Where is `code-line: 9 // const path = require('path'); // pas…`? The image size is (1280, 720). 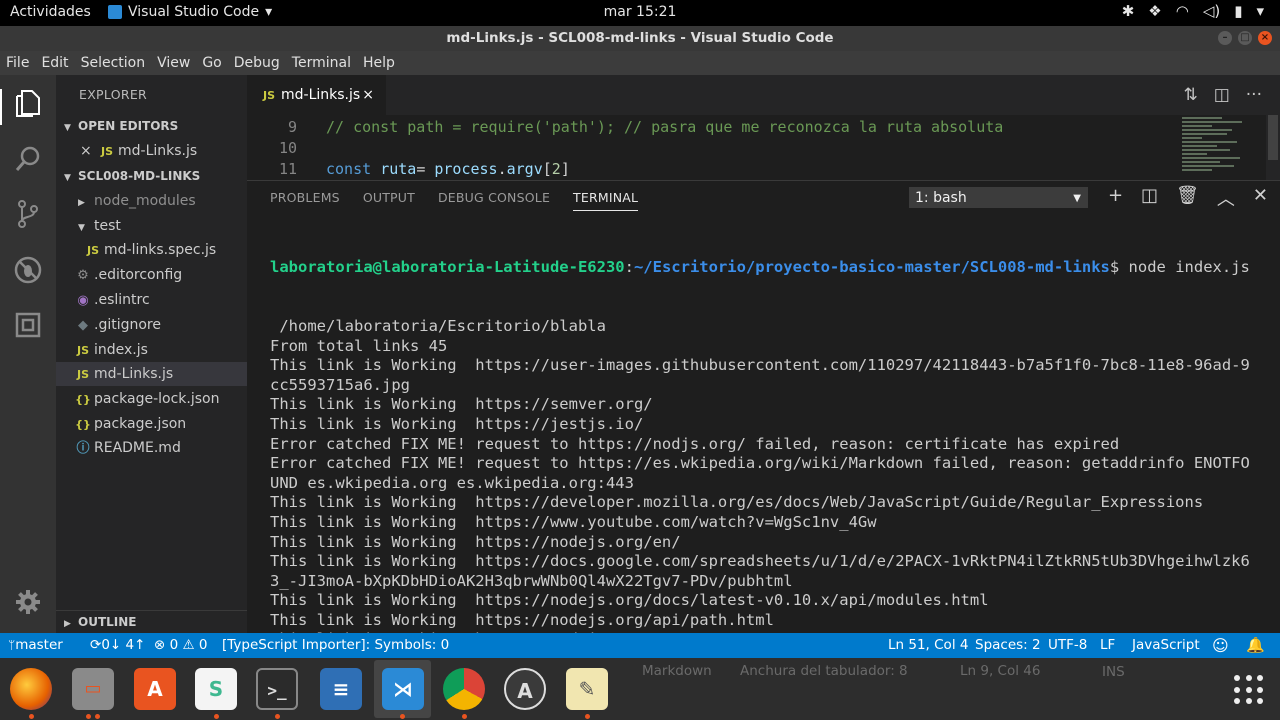 code-line: 9 // const path = require('path'); // pas… is located at coordinates (763, 127).